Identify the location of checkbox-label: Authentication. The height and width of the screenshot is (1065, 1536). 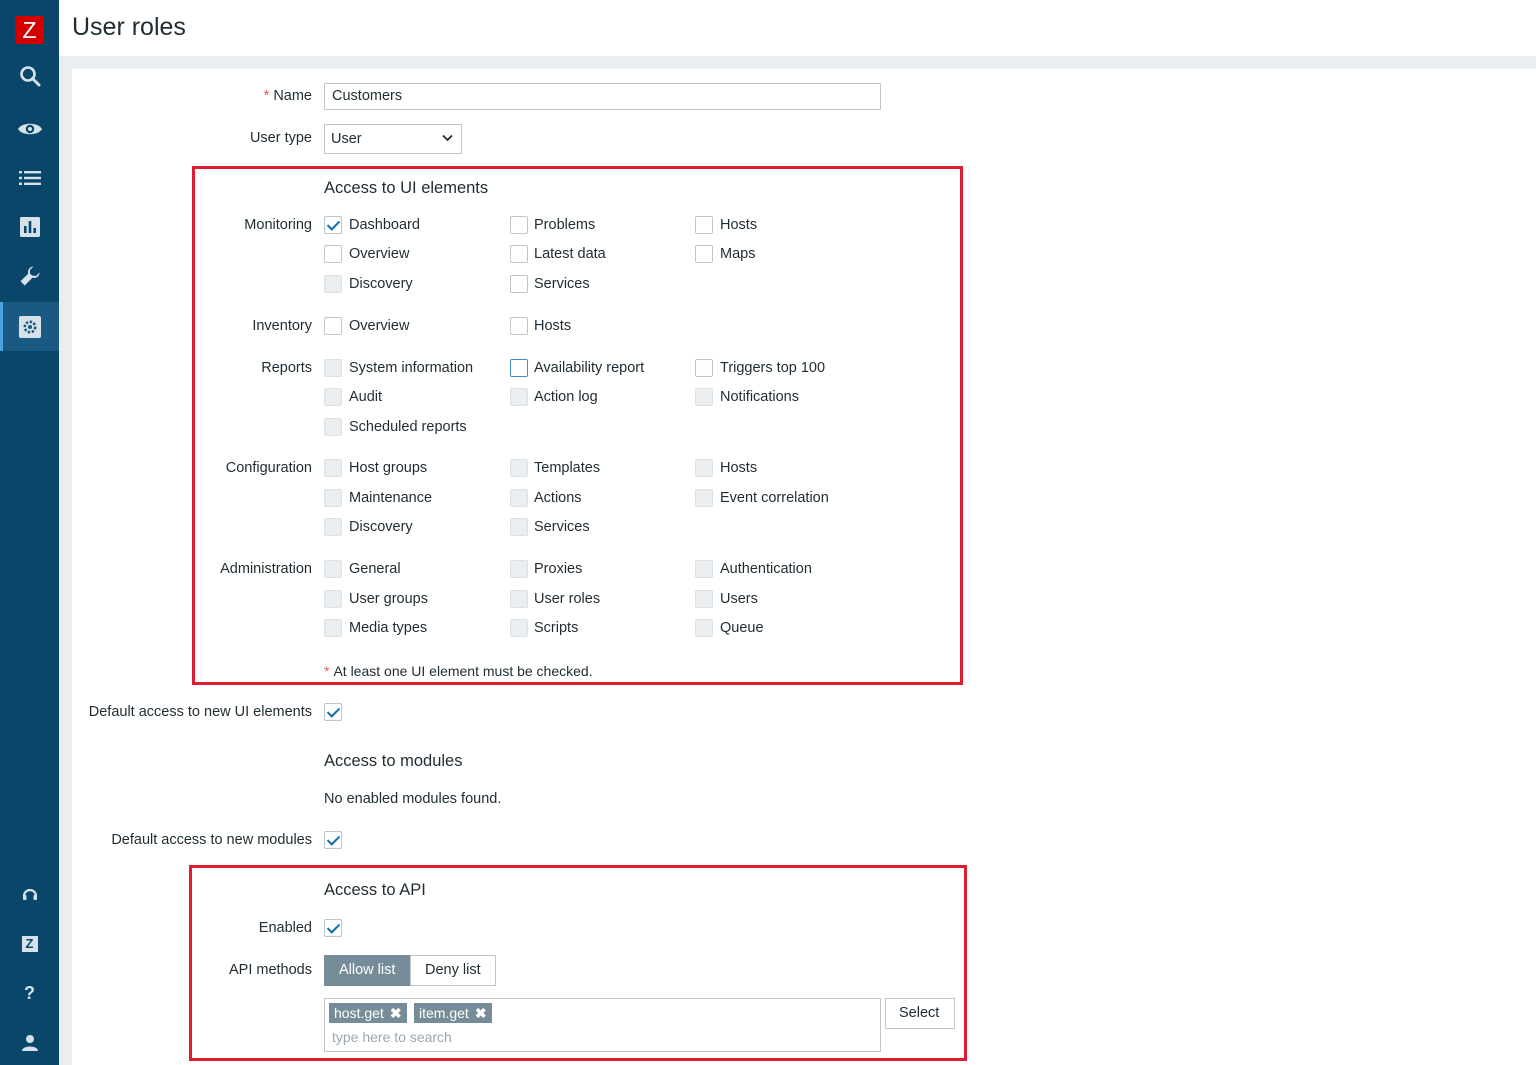
(766, 569).